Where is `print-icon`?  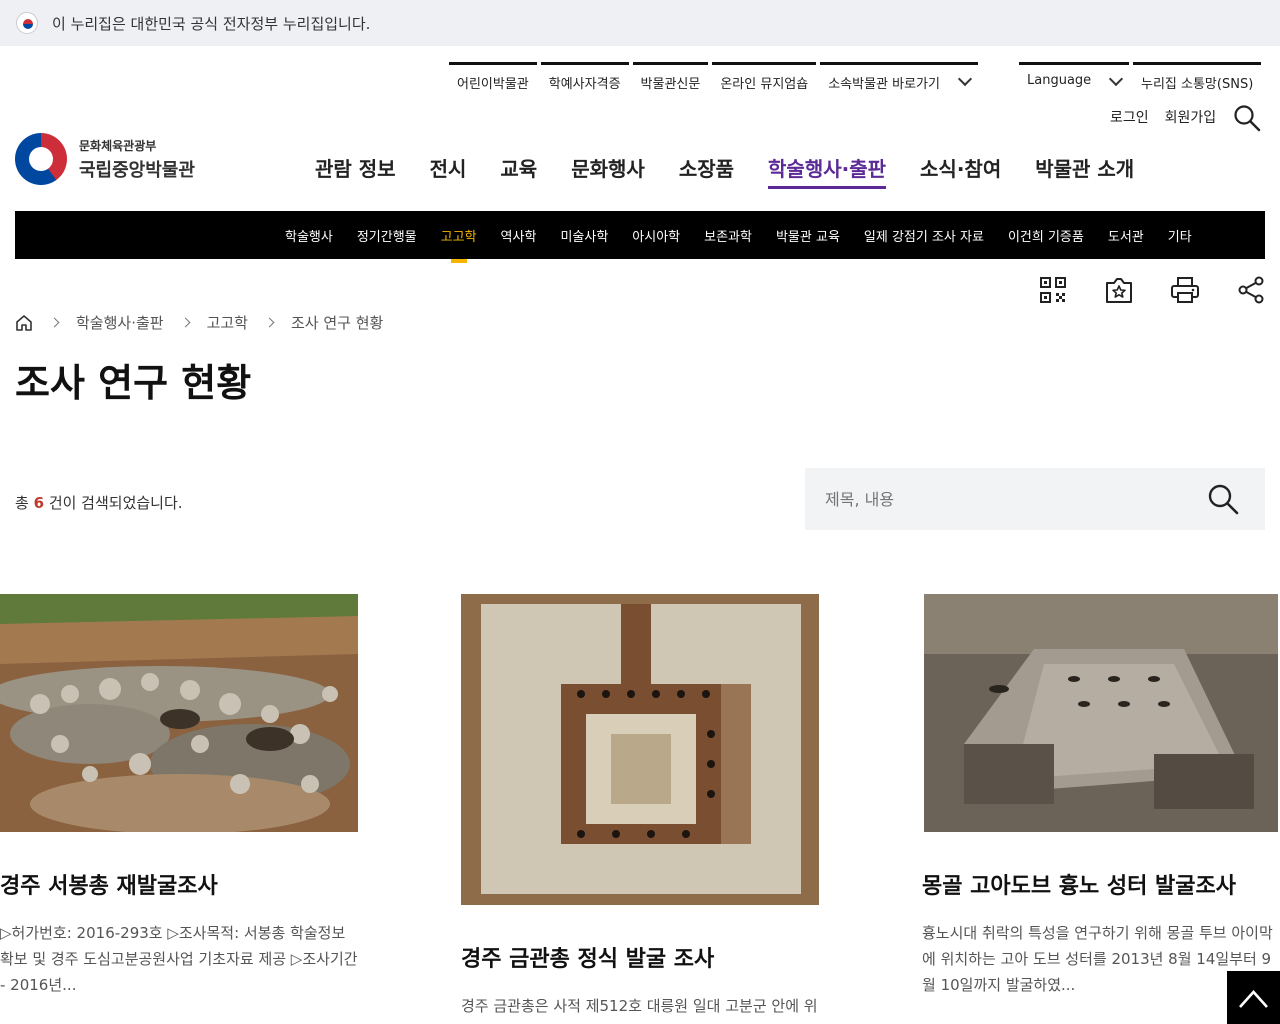
print-icon is located at coordinates (1185, 290).